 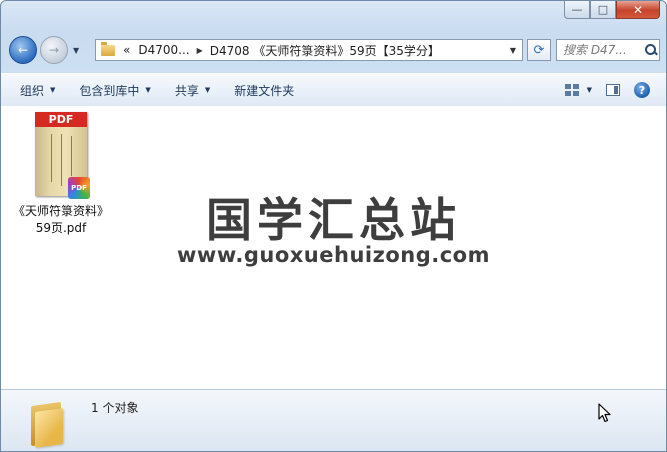 What do you see at coordinates (651, 50) in the screenshot?
I see `search-icon` at bounding box center [651, 50].